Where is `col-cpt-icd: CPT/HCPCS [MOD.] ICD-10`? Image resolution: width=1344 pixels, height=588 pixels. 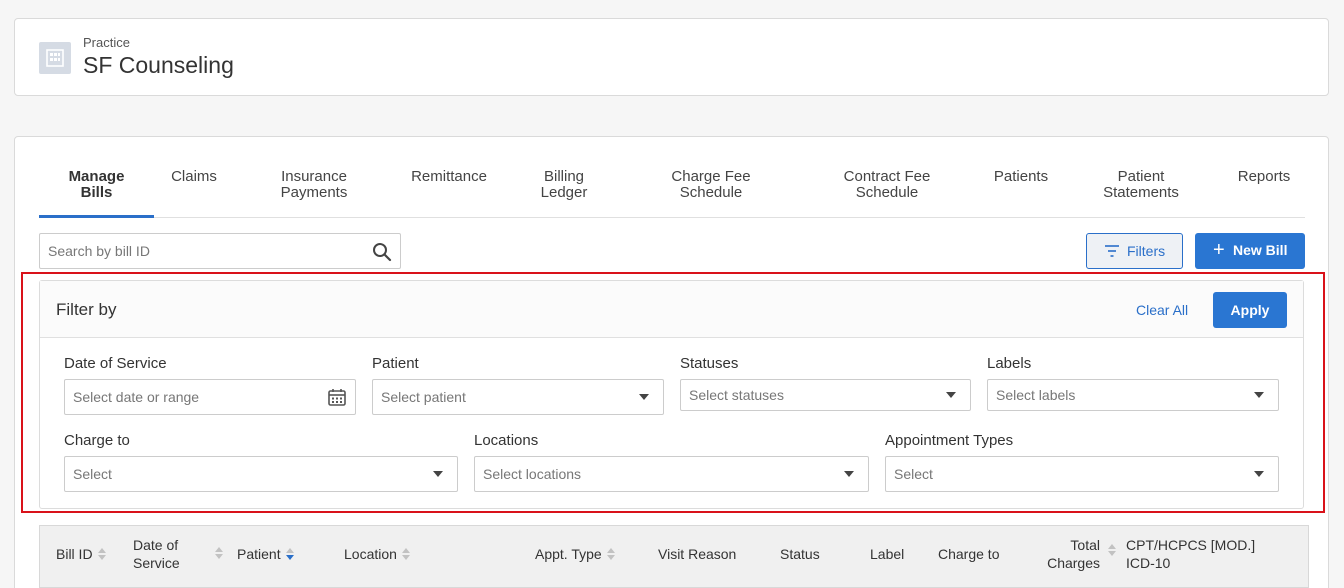 col-cpt-icd: CPT/HCPCS [MOD.] ICD-10 is located at coordinates (1190, 554).